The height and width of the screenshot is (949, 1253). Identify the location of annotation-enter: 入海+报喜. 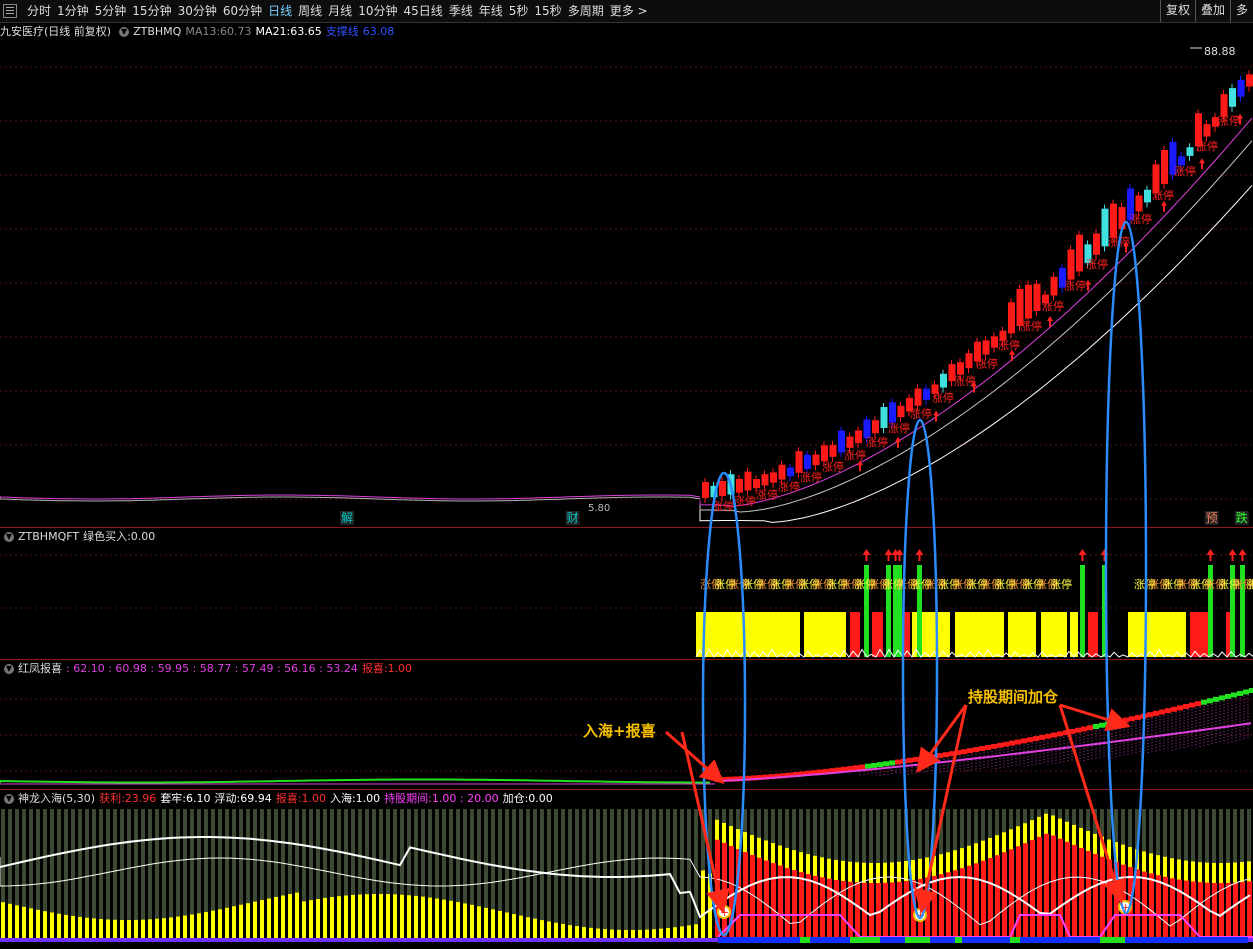
(619, 731).